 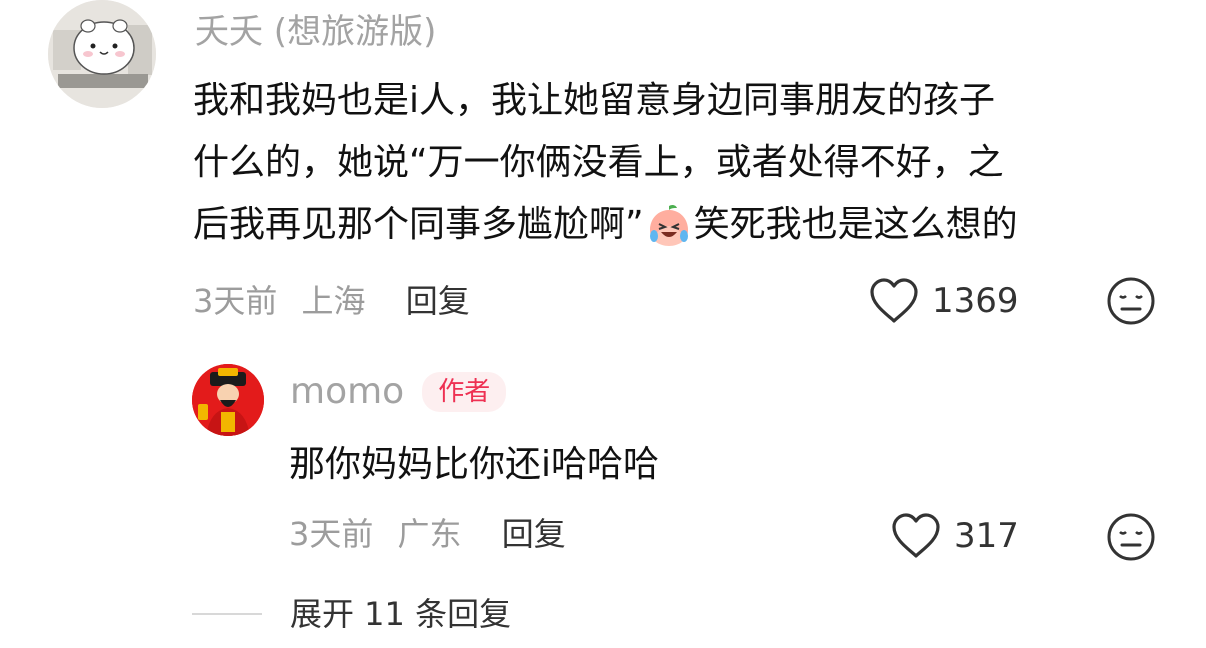 I want to click on reply-avatar, so click(x=228, y=400).